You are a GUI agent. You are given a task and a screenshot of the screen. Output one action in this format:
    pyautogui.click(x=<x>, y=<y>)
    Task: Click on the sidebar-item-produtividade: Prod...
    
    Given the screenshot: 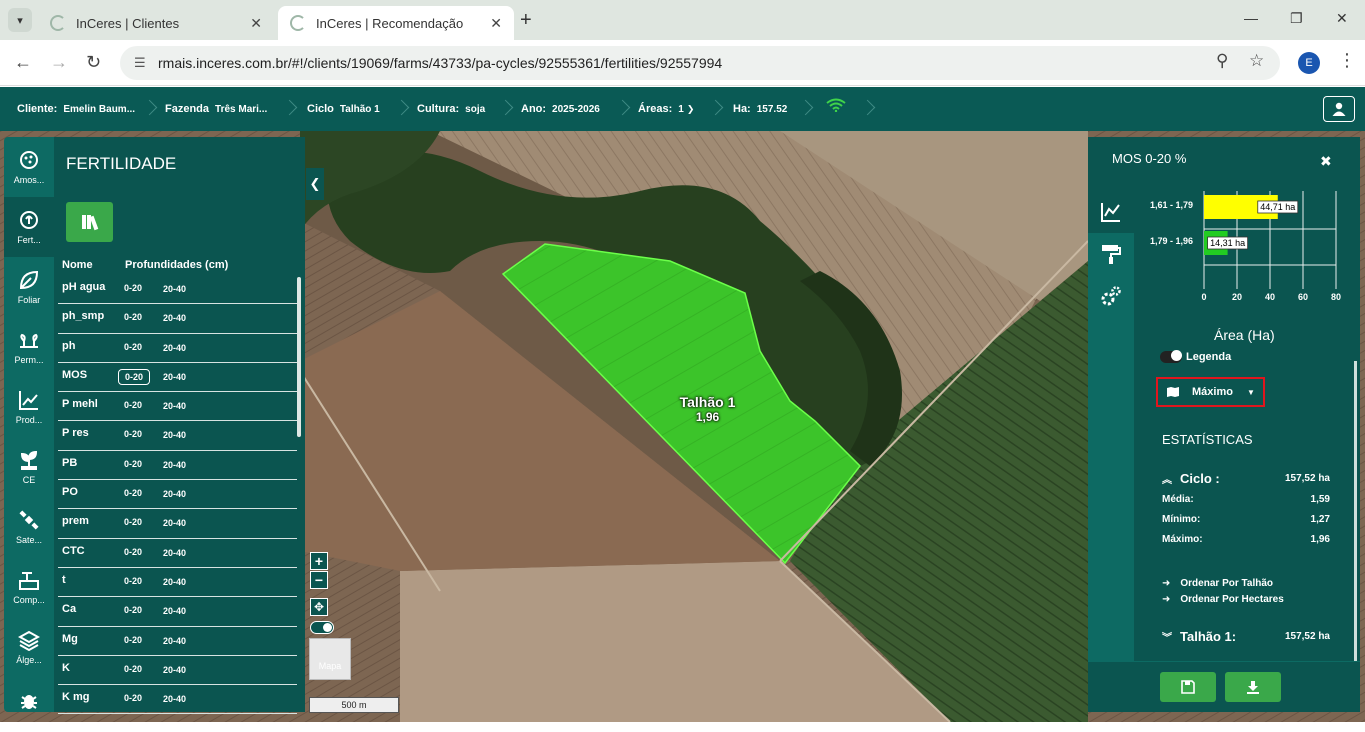 What is the action you would take?
    pyautogui.click(x=29, y=407)
    